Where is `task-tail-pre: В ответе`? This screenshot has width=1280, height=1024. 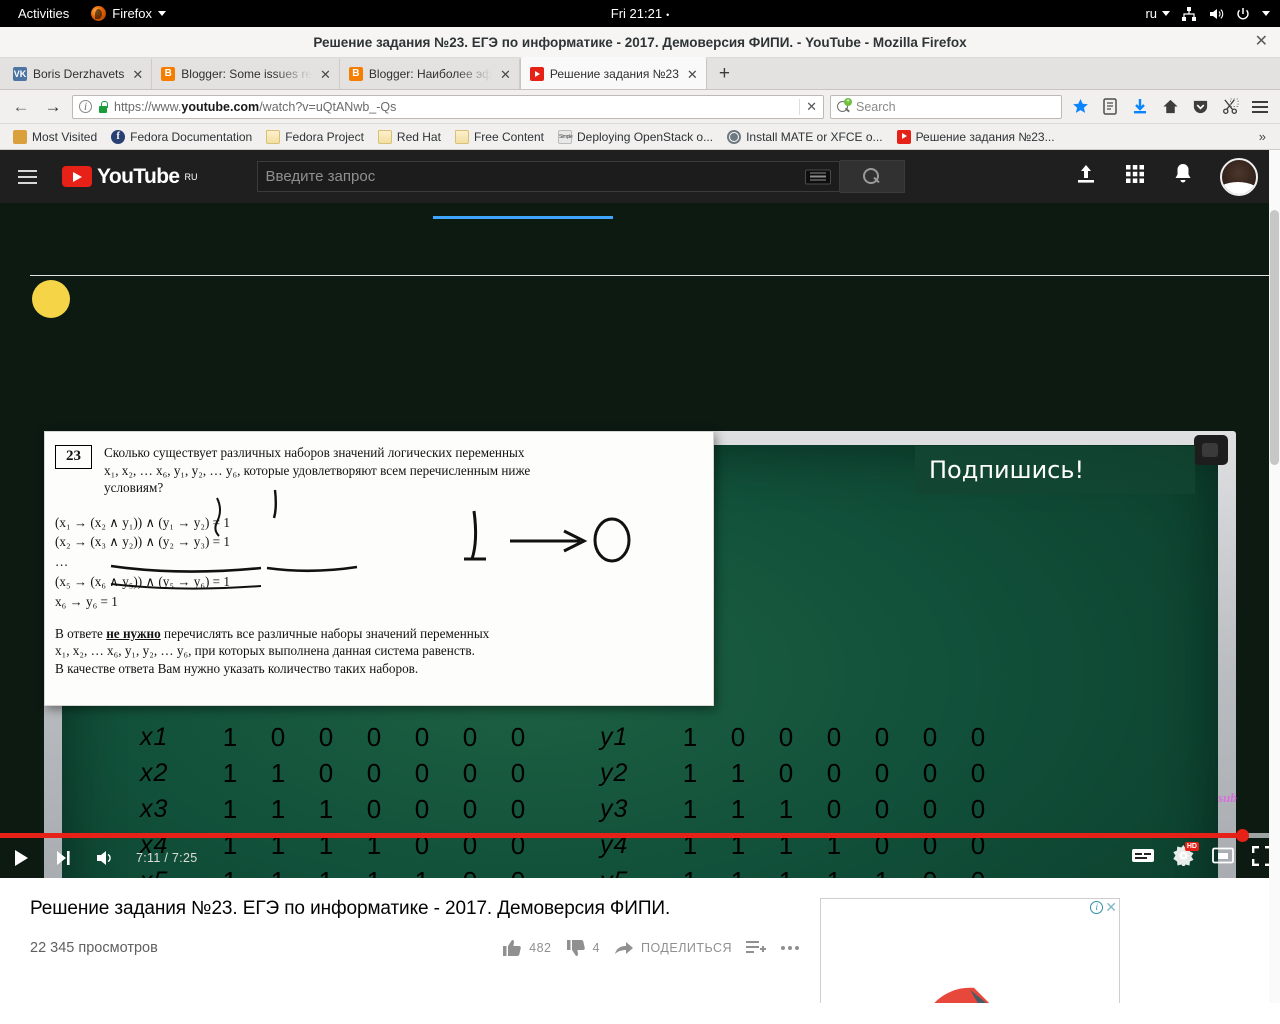 task-tail-pre: В ответе is located at coordinates (81, 633).